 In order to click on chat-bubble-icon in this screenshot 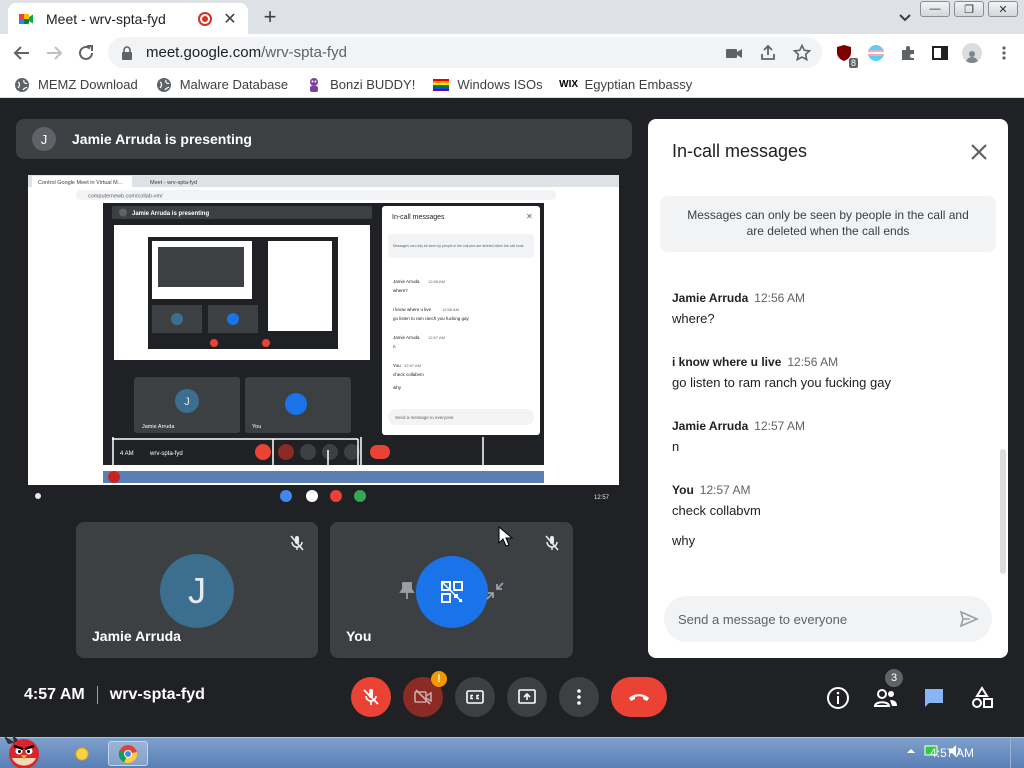, I will do `click(934, 698)`.